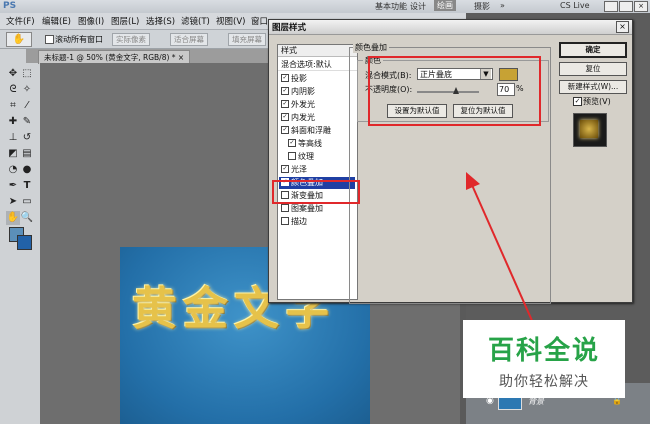 The width and height of the screenshot is (650, 424). I want to click on magic-wand-icon: ✧, so click(27, 90).